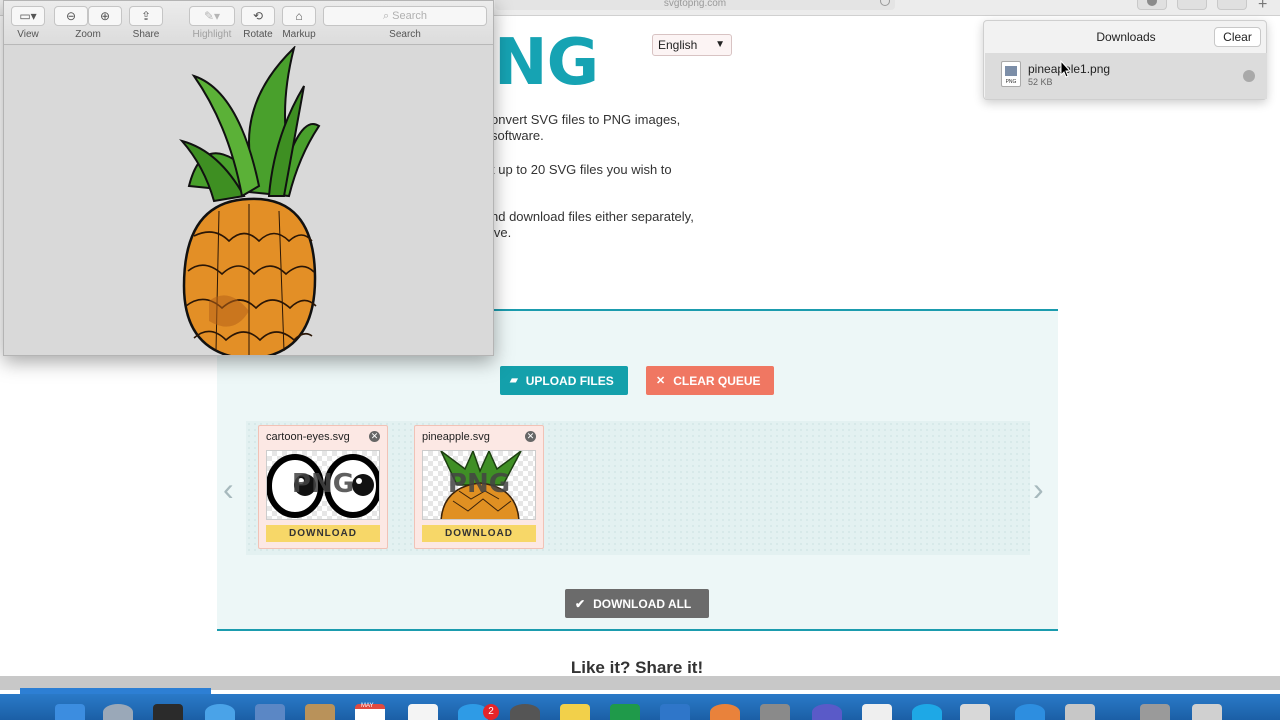 The height and width of the screenshot is (720, 1280). What do you see at coordinates (146, 34) in the screenshot?
I see `share-label: Share` at bounding box center [146, 34].